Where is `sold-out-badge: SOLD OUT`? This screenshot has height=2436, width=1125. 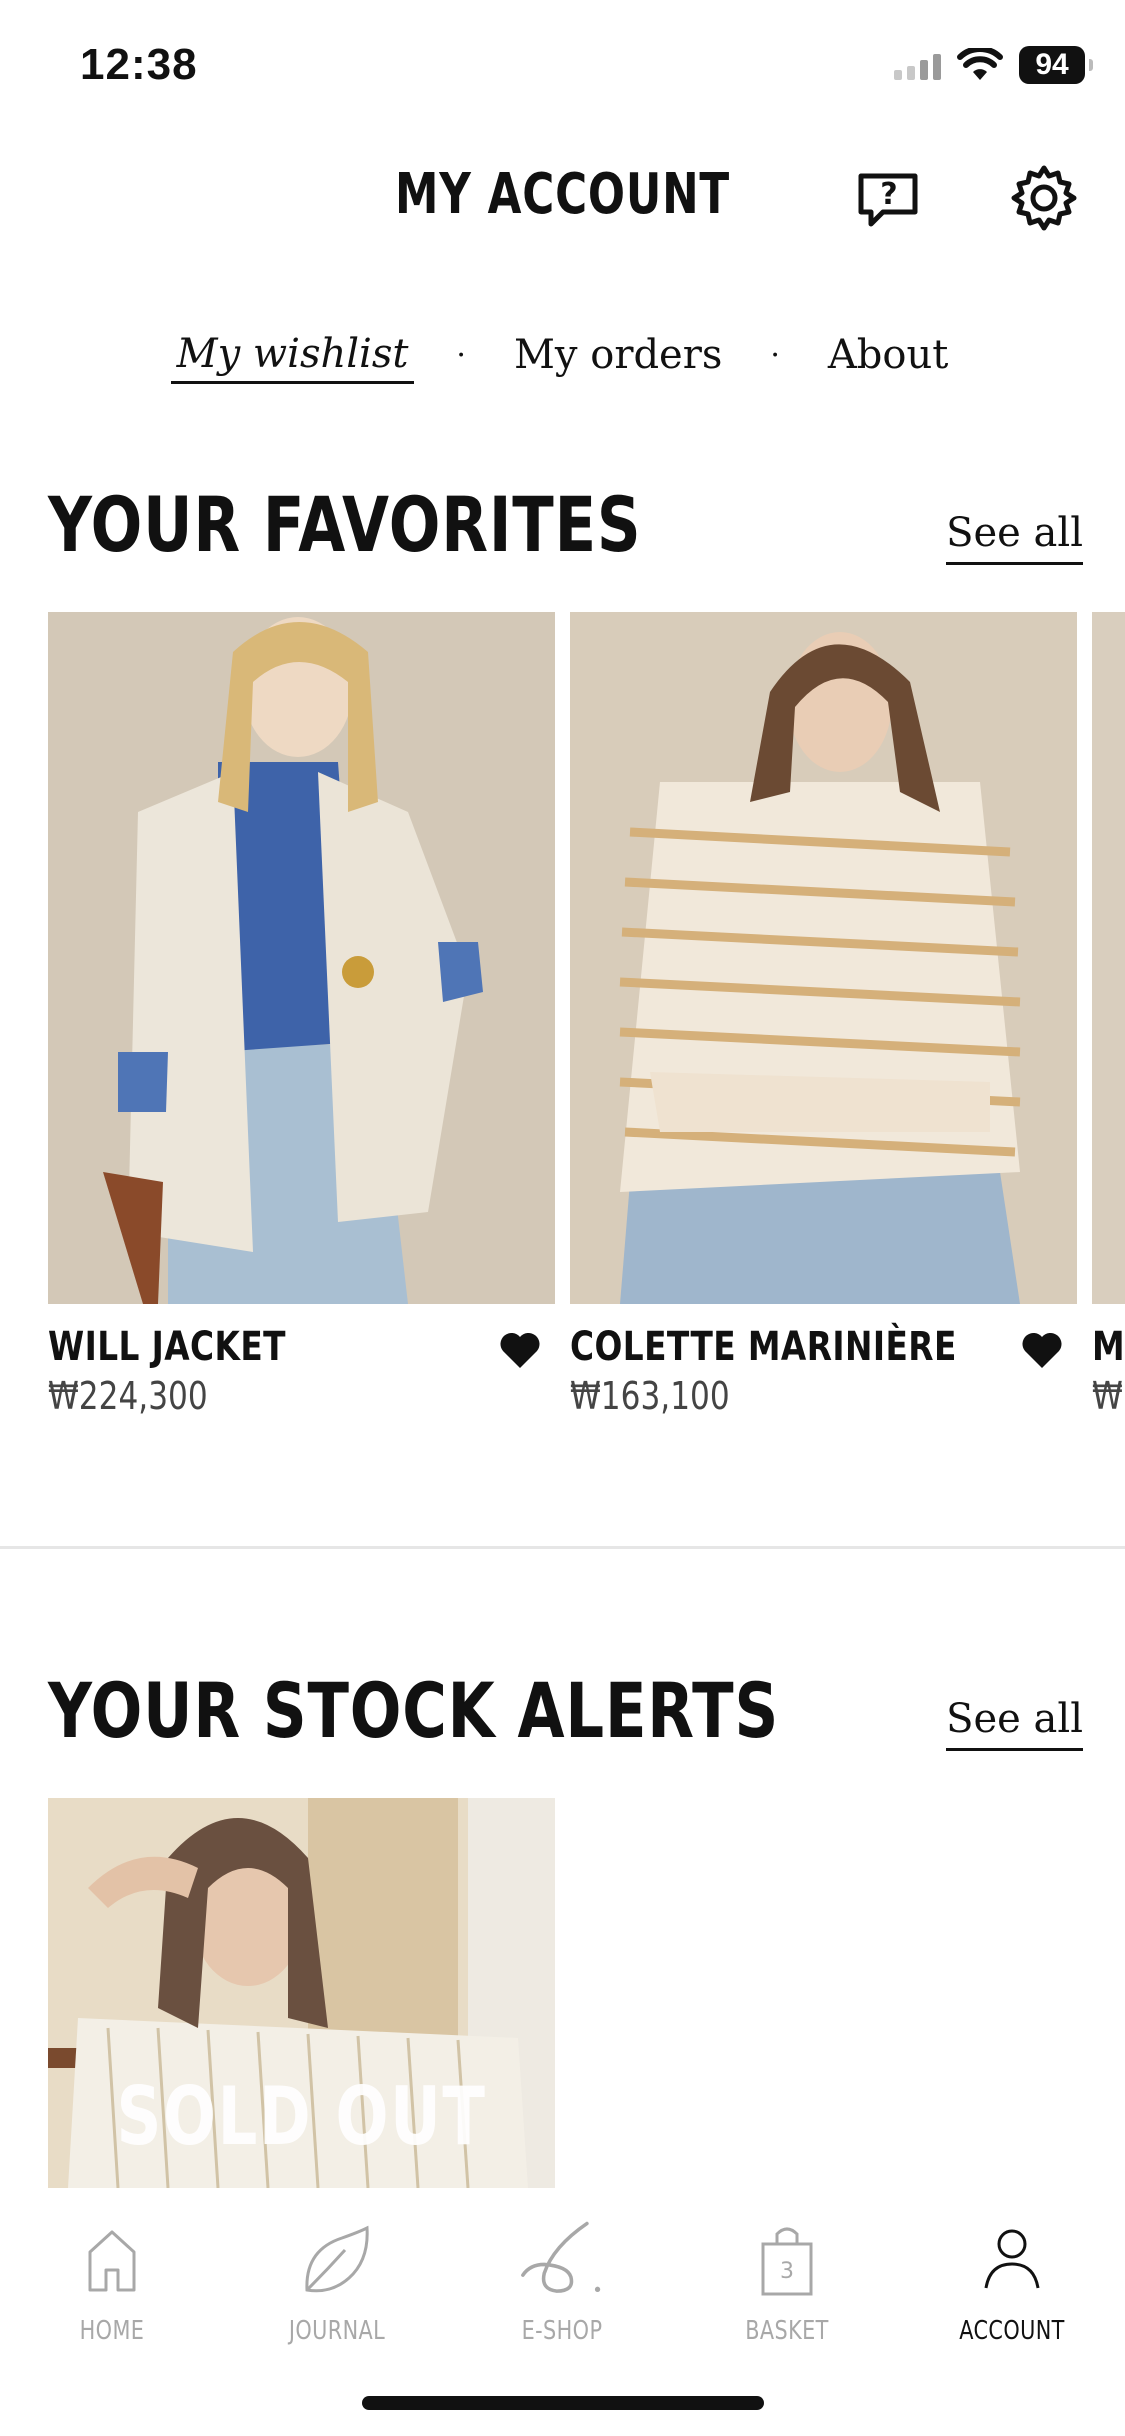 sold-out-badge: SOLD OUT is located at coordinates (301, 2116).